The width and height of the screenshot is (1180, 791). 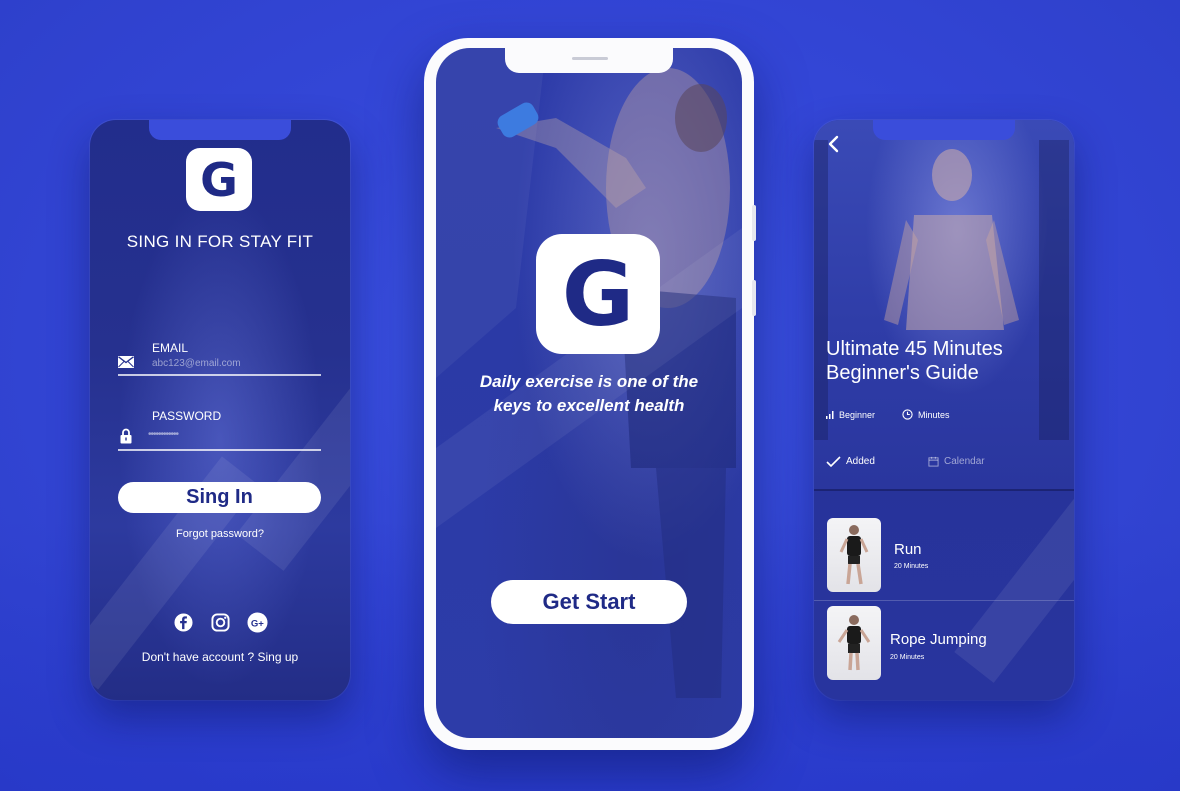 I want to click on workout-title: Ultimate 45 Minutes Beginner's Guide, so click(x=944, y=361).